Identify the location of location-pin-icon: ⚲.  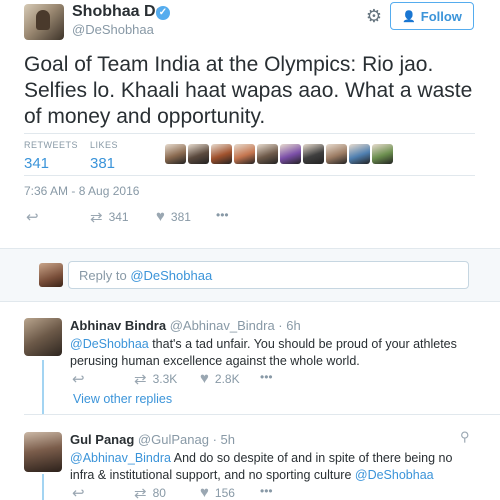
(465, 437).